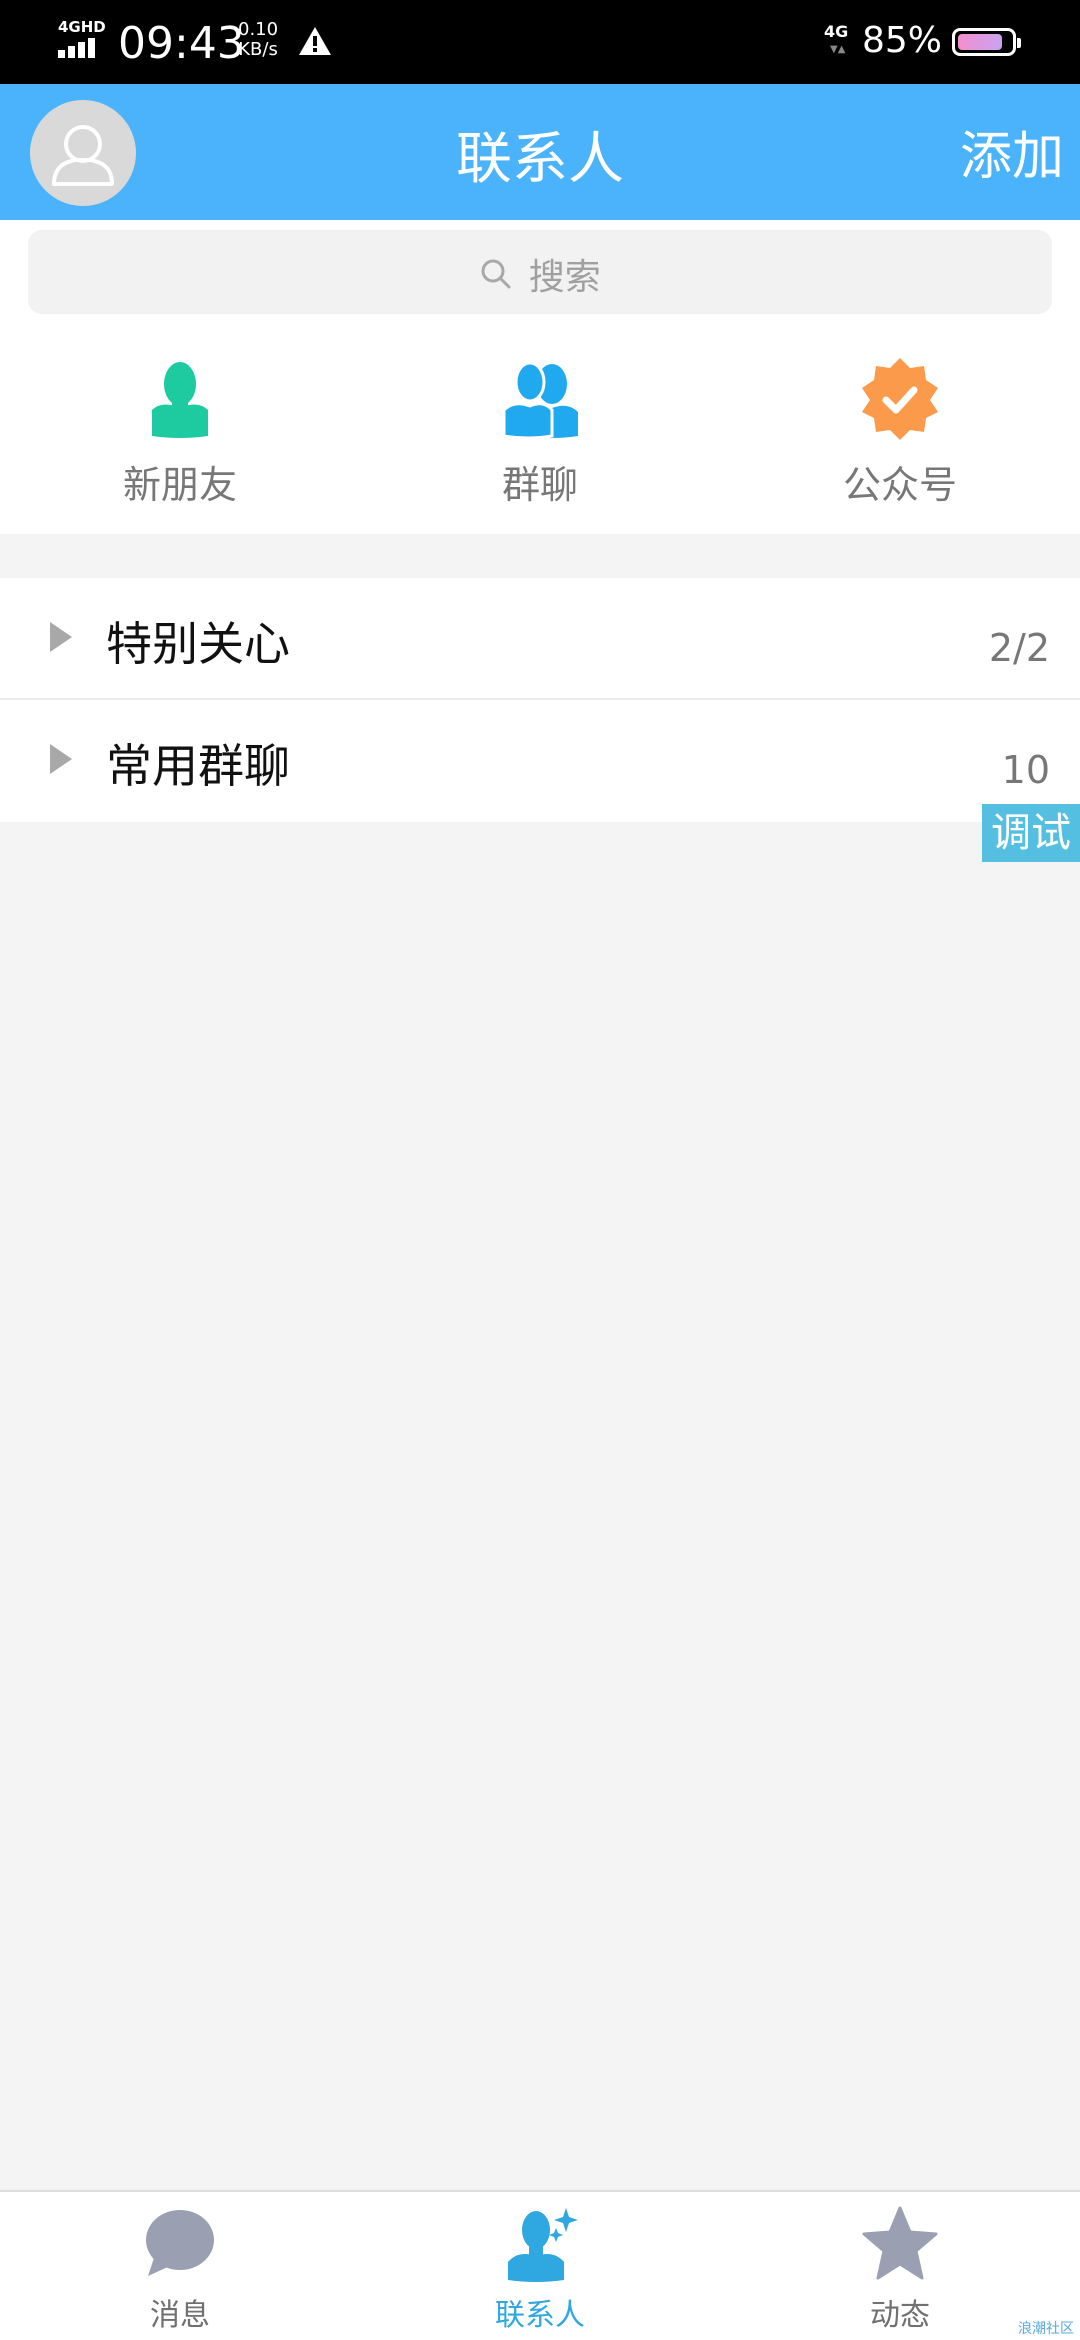 The height and width of the screenshot is (2340, 1080). I want to click on tab-label: 动态, so click(900, 2315).